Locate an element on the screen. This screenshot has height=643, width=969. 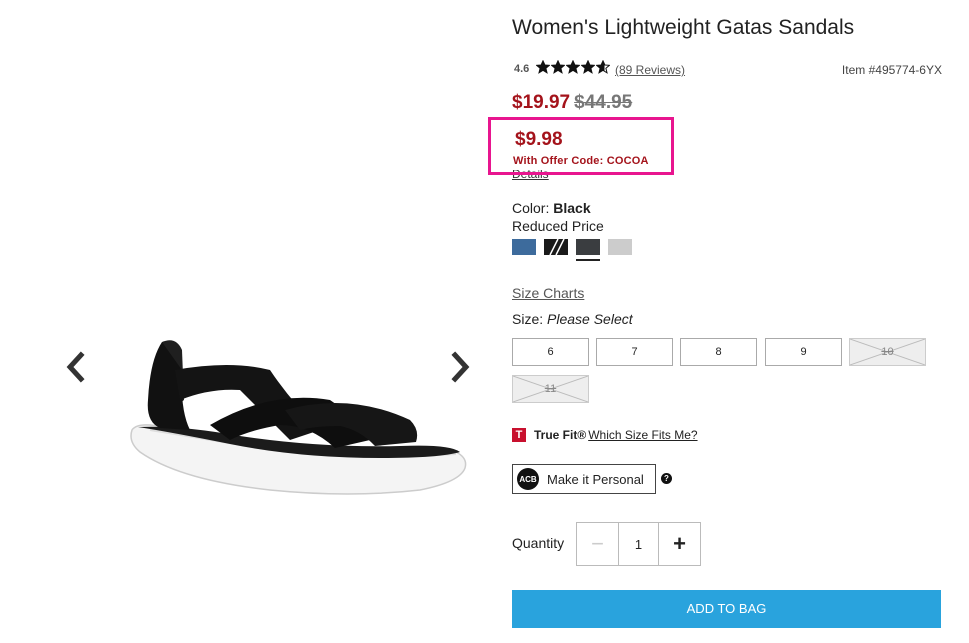
help-icon: ? is located at coordinates (666, 478).